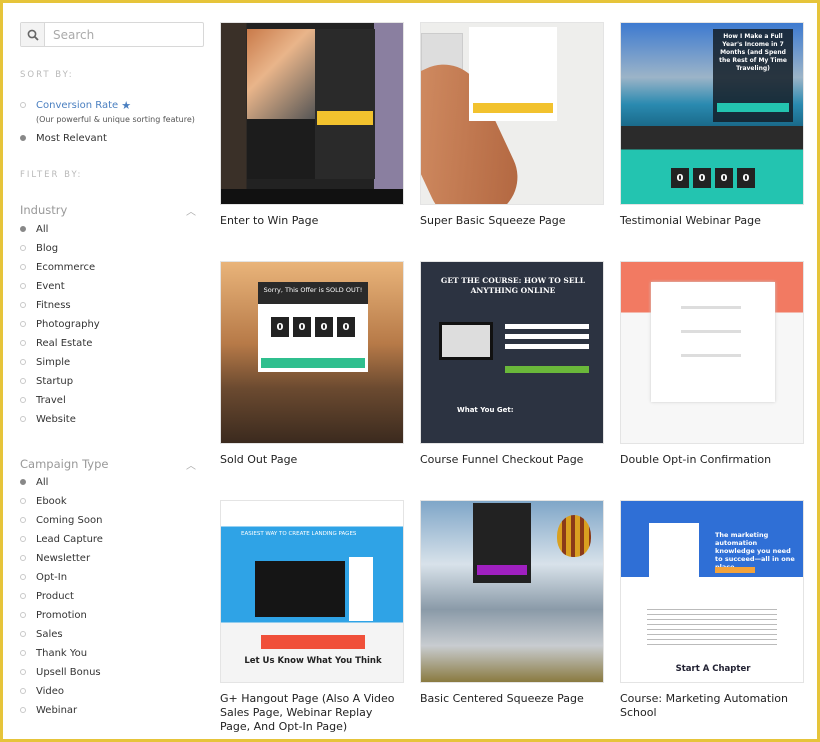  Describe the element at coordinates (41, 634) in the screenshot. I see `campaign-filter-sales: Sales` at that location.